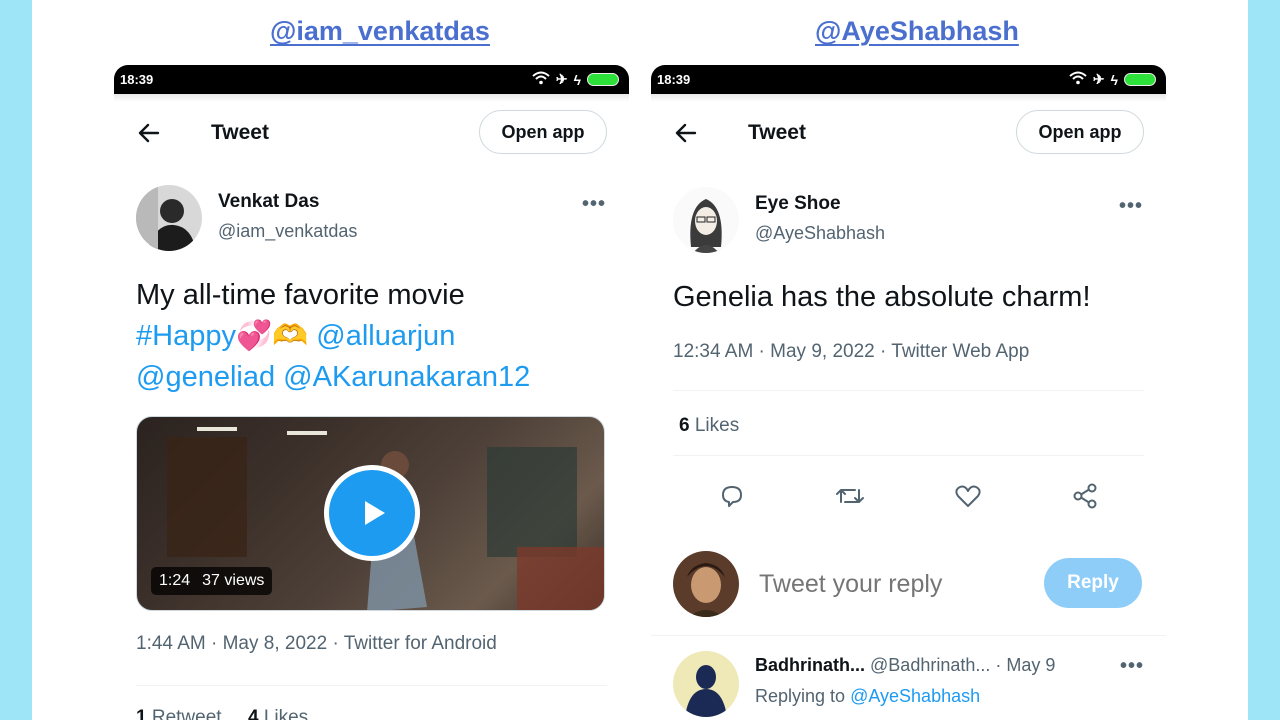  Describe the element at coordinates (253, 713) in the screenshot. I see `likes-count: 4` at that location.